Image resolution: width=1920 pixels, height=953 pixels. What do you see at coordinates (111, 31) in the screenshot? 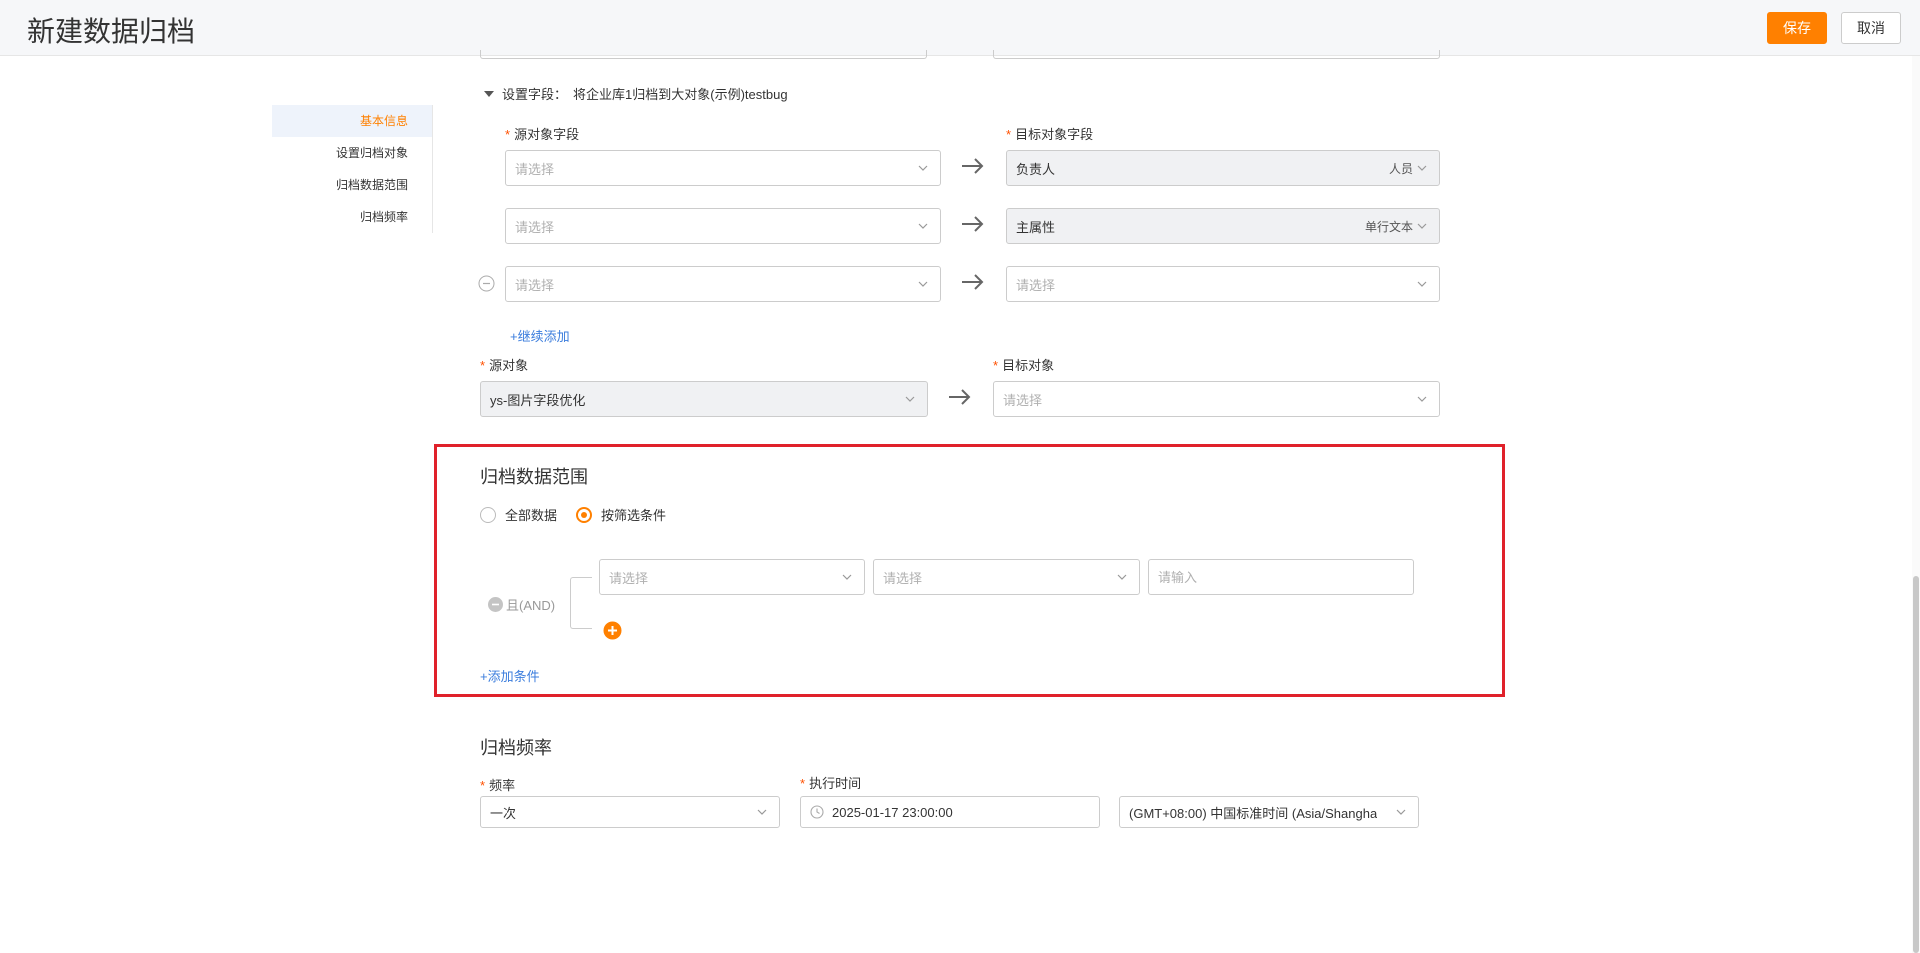
I see `page-title: 新建数据归档` at bounding box center [111, 31].